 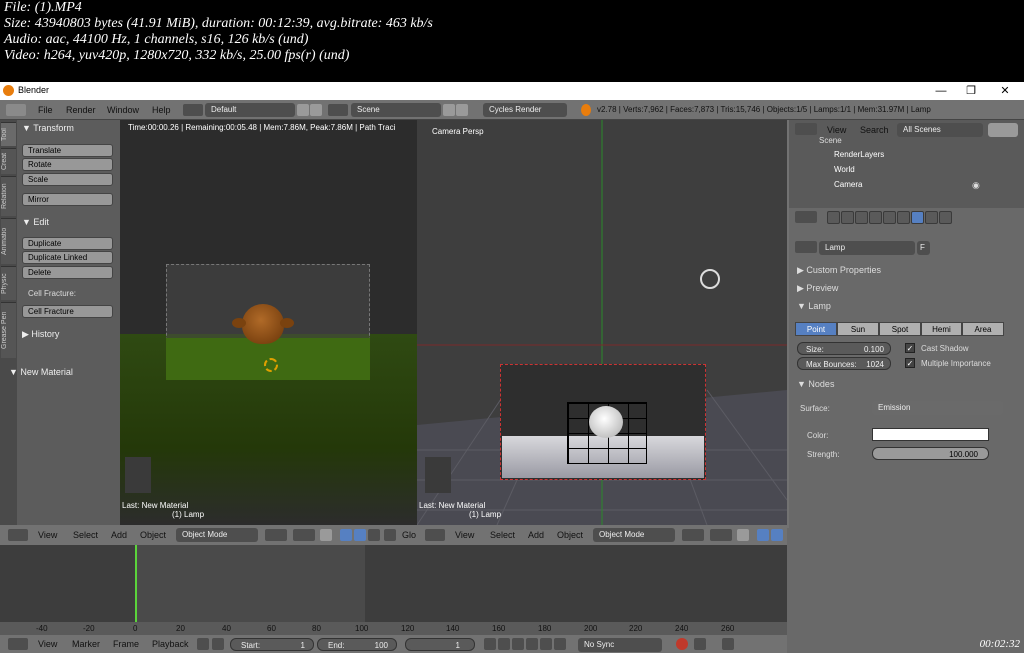 I want to click on rotate-icon-right, so click(x=777, y=535).